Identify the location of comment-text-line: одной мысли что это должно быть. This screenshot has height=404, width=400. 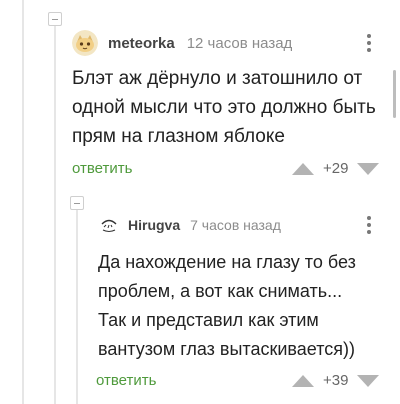
(224, 107).